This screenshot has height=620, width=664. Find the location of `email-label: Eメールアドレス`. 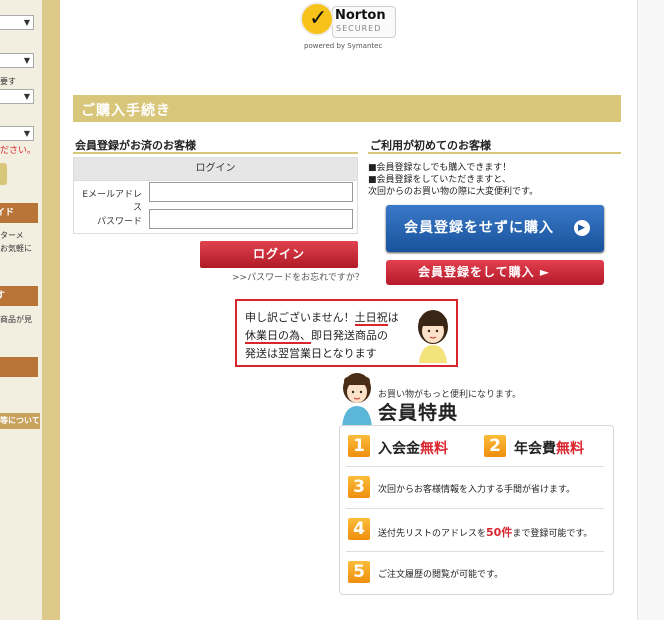

email-label: Eメールアドレス is located at coordinates (112, 201).